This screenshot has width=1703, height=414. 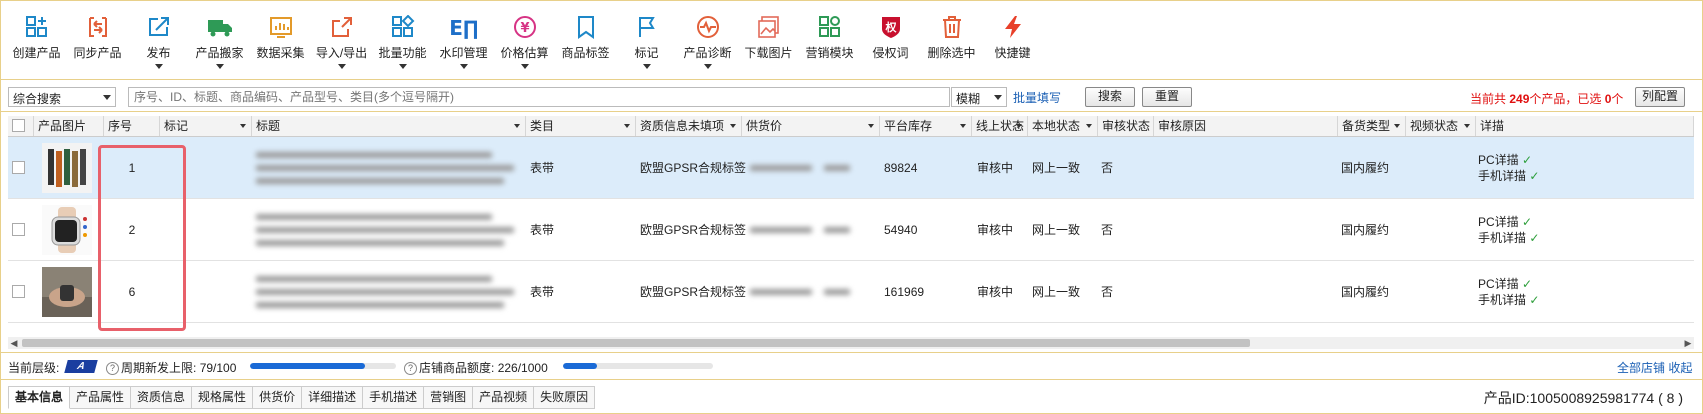 I want to click on tab-2: 资质信息, so click(x=162, y=397).